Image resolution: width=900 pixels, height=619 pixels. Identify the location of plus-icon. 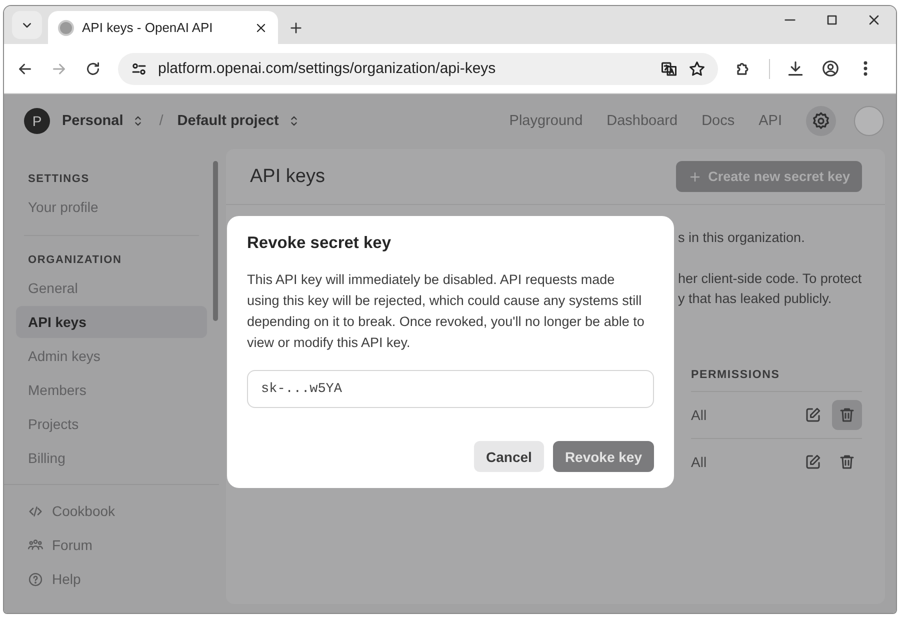
(695, 177).